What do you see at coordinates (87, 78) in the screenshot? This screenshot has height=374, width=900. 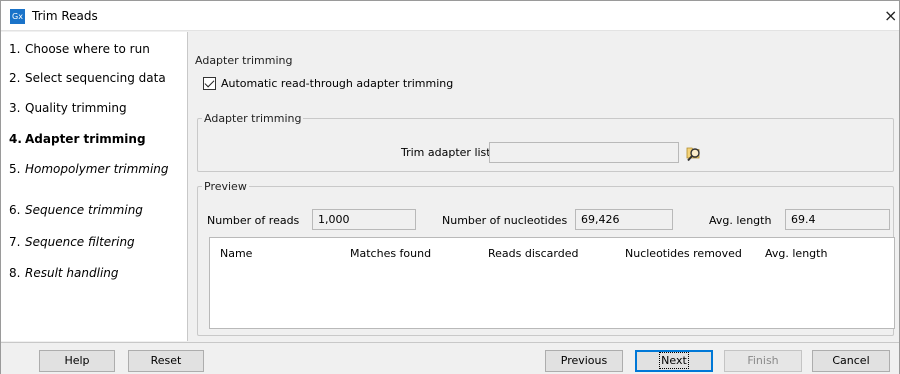 I see `step-select-sequencing-data: 2. Select sequencing data` at bounding box center [87, 78].